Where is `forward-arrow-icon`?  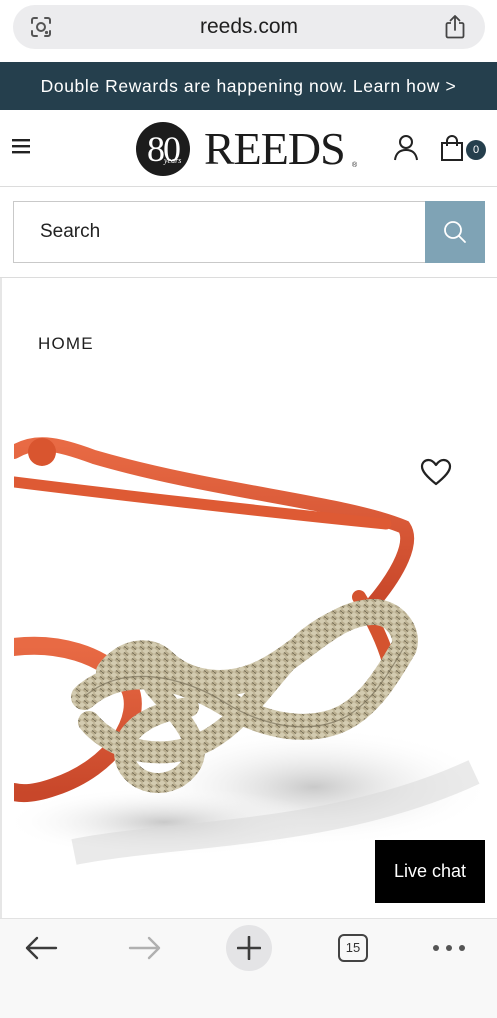 forward-arrow-icon is located at coordinates (145, 948).